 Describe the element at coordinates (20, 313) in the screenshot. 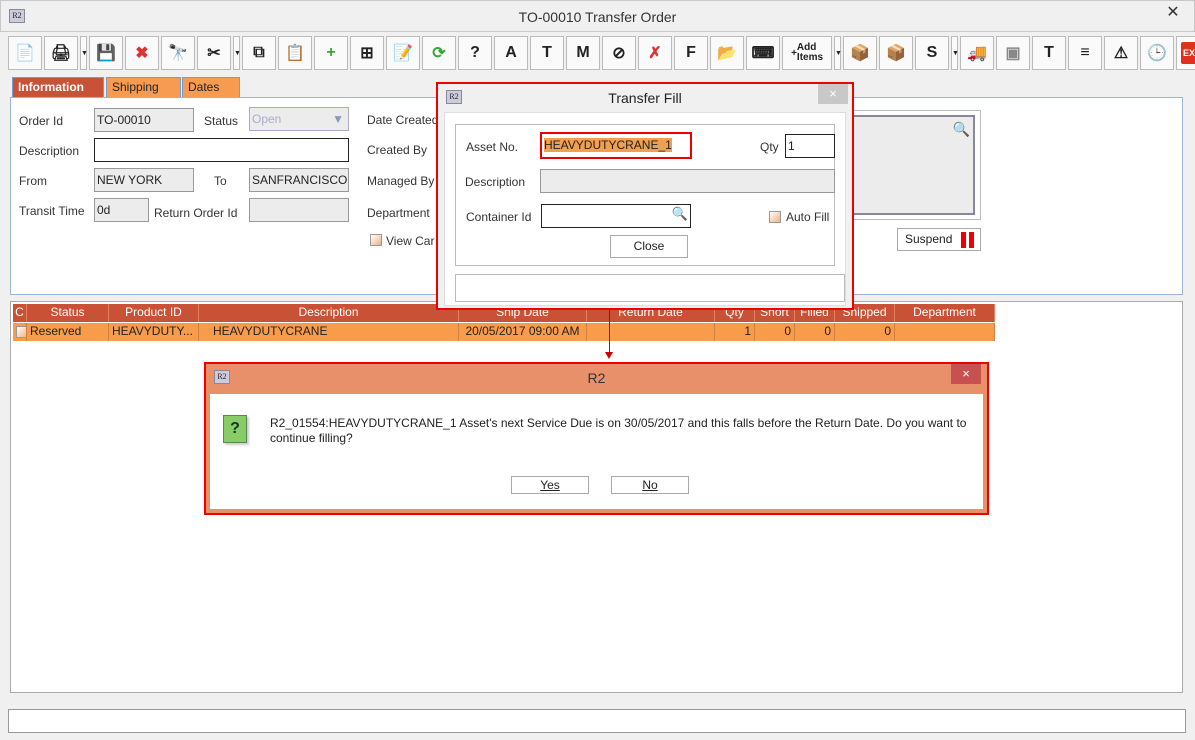

I see `column-header: C` at that location.